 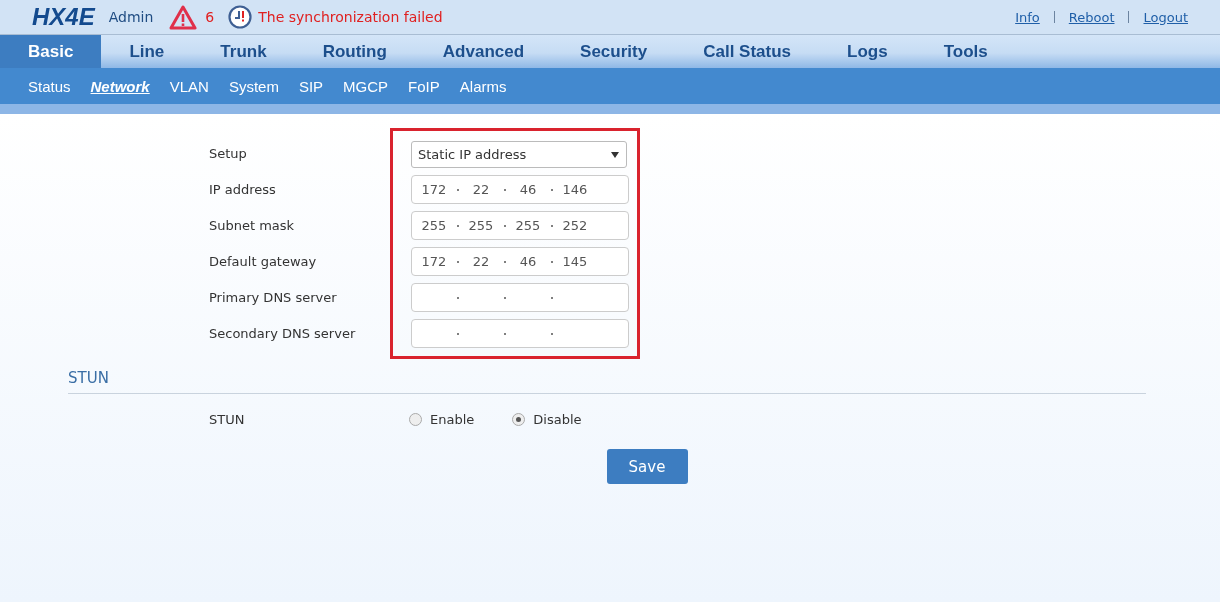 What do you see at coordinates (273, 298) in the screenshot?
I see `field-label: Primary DNS server` at bounding box center [273, 298].